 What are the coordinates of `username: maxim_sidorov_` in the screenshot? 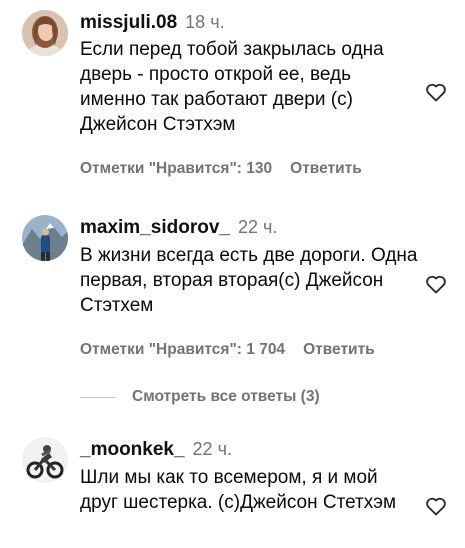 It's located at (155, 227).